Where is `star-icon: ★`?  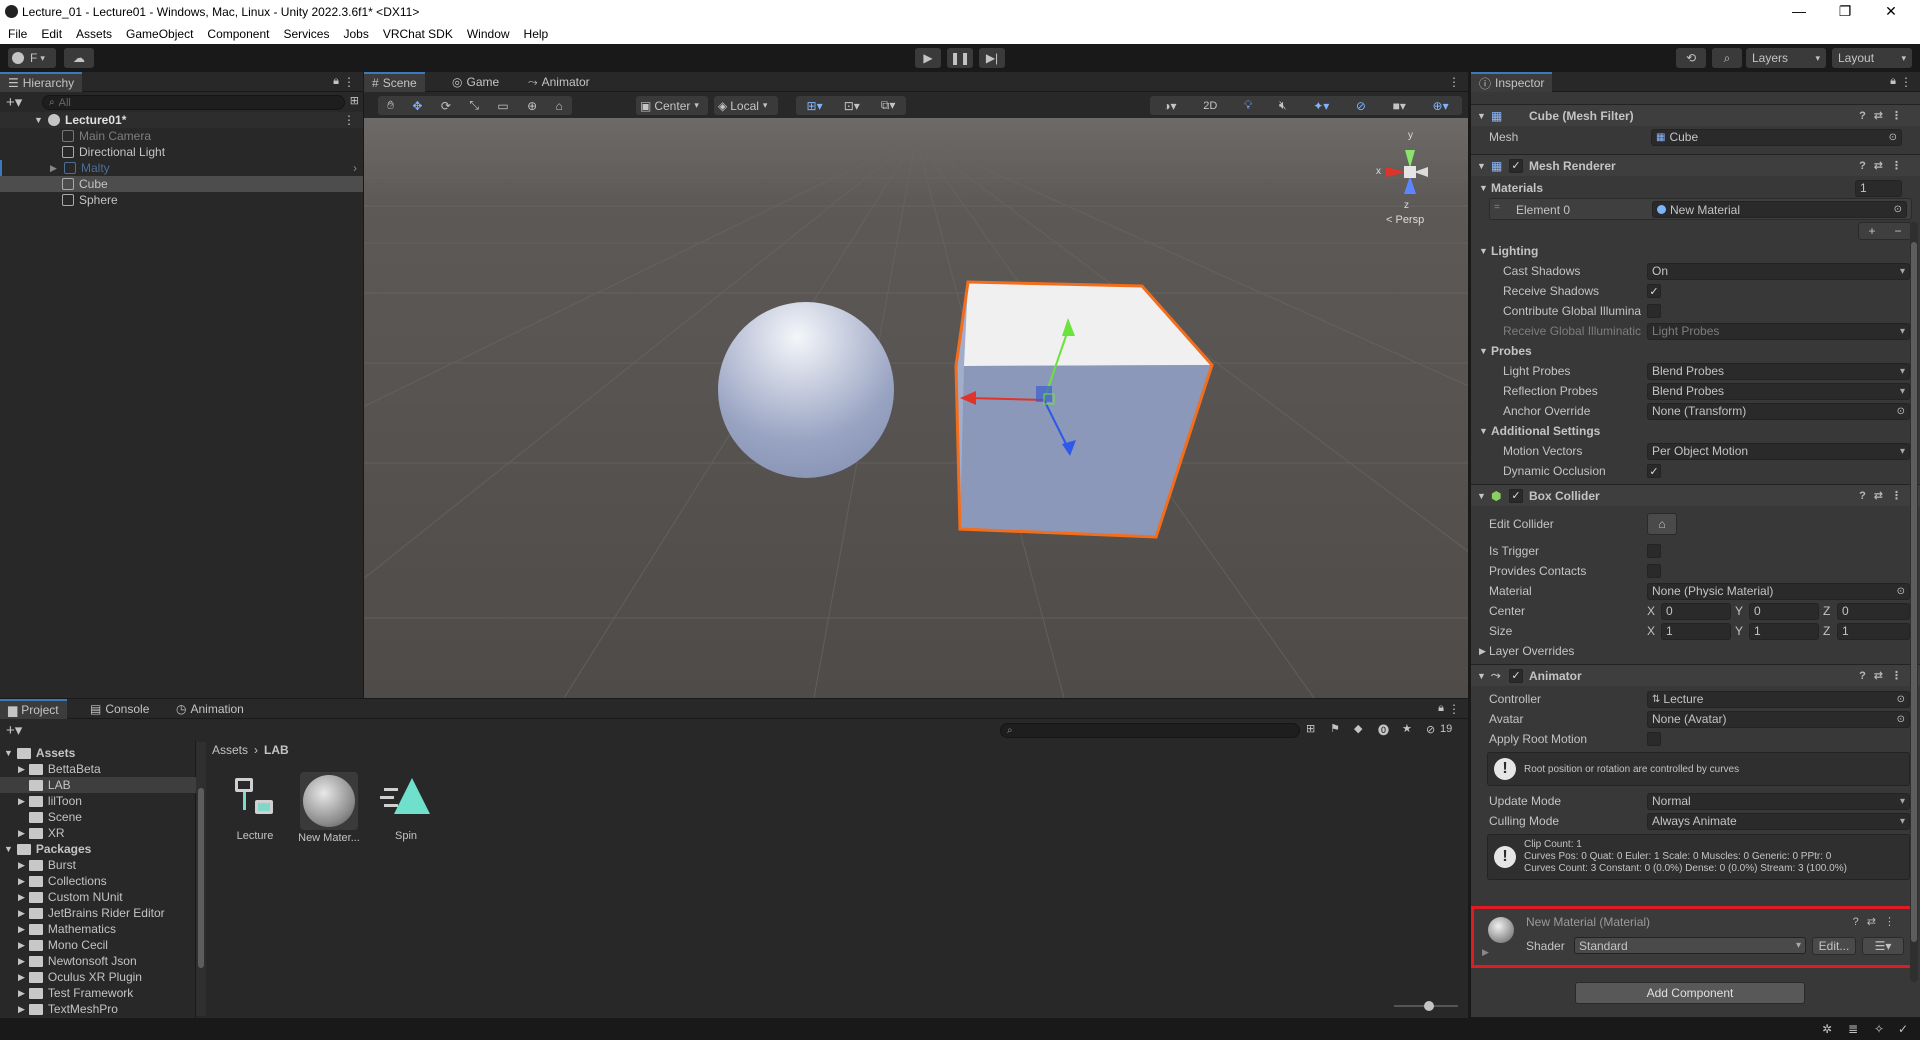 star-icon: ★ is located at coordinates (1407, 728).